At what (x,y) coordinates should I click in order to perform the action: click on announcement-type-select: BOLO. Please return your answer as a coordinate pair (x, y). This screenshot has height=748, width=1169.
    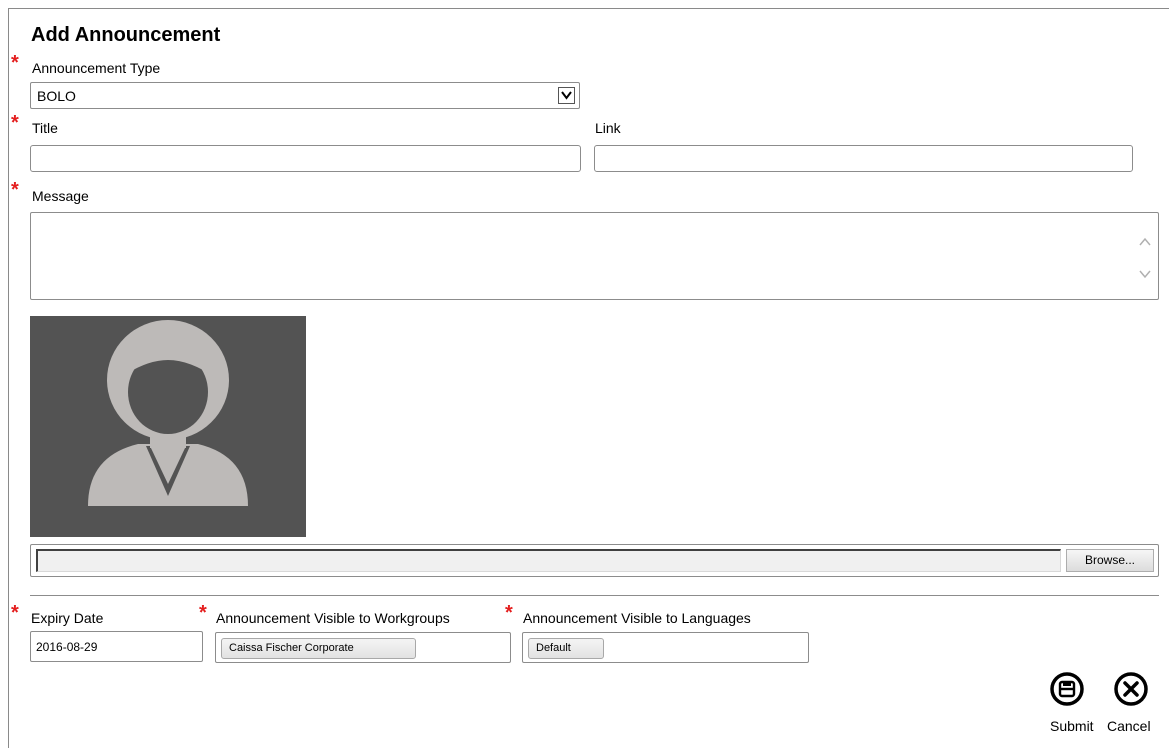
    Looking at the image, I should click on (305, 95).